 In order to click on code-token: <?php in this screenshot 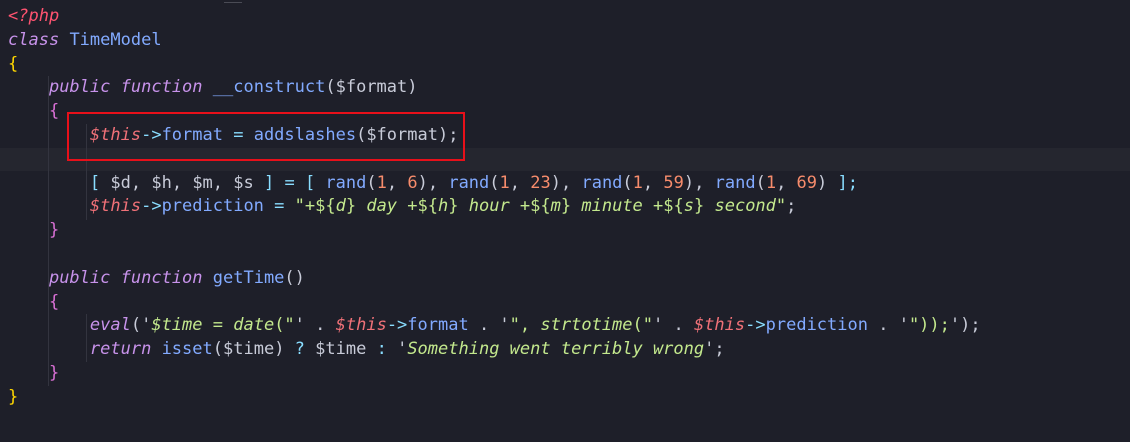, I will do `click(34, 16)`.